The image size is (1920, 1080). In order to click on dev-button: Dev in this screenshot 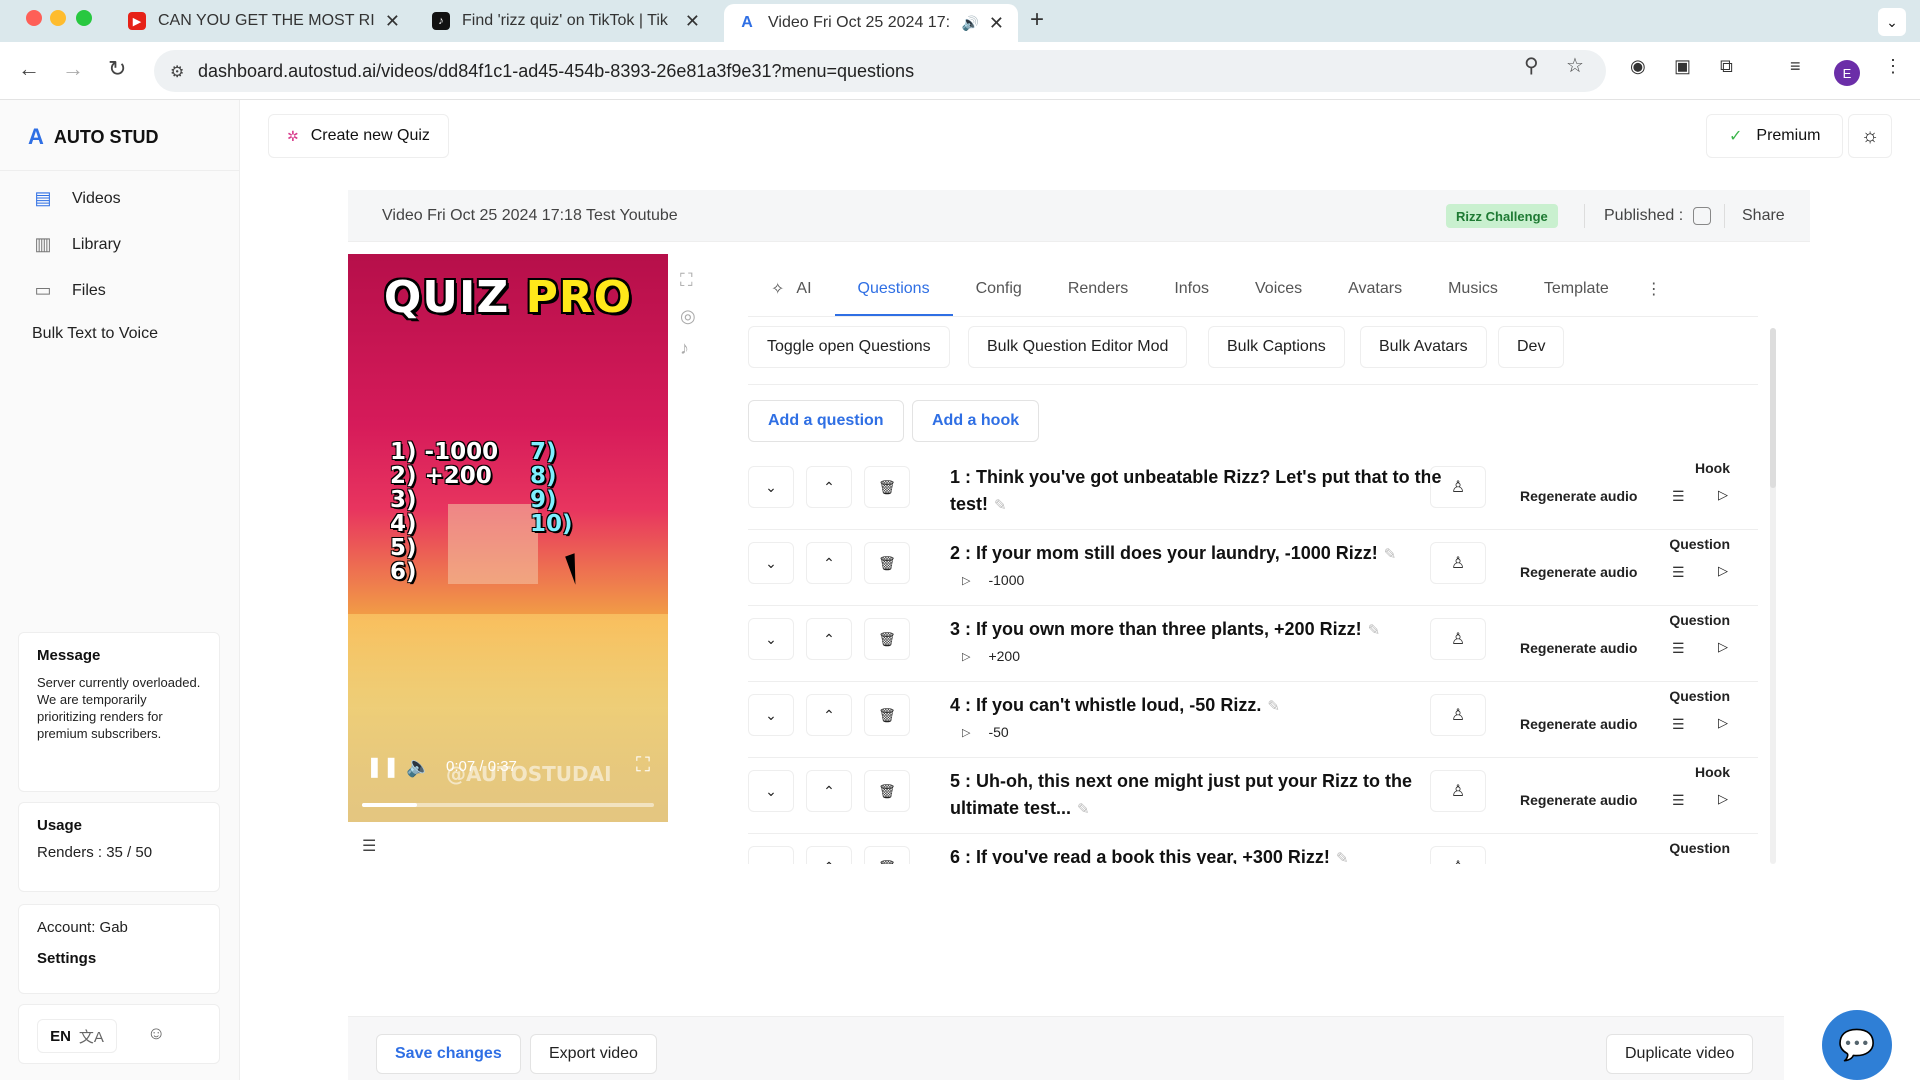, I will do `click(1531, 347)`.